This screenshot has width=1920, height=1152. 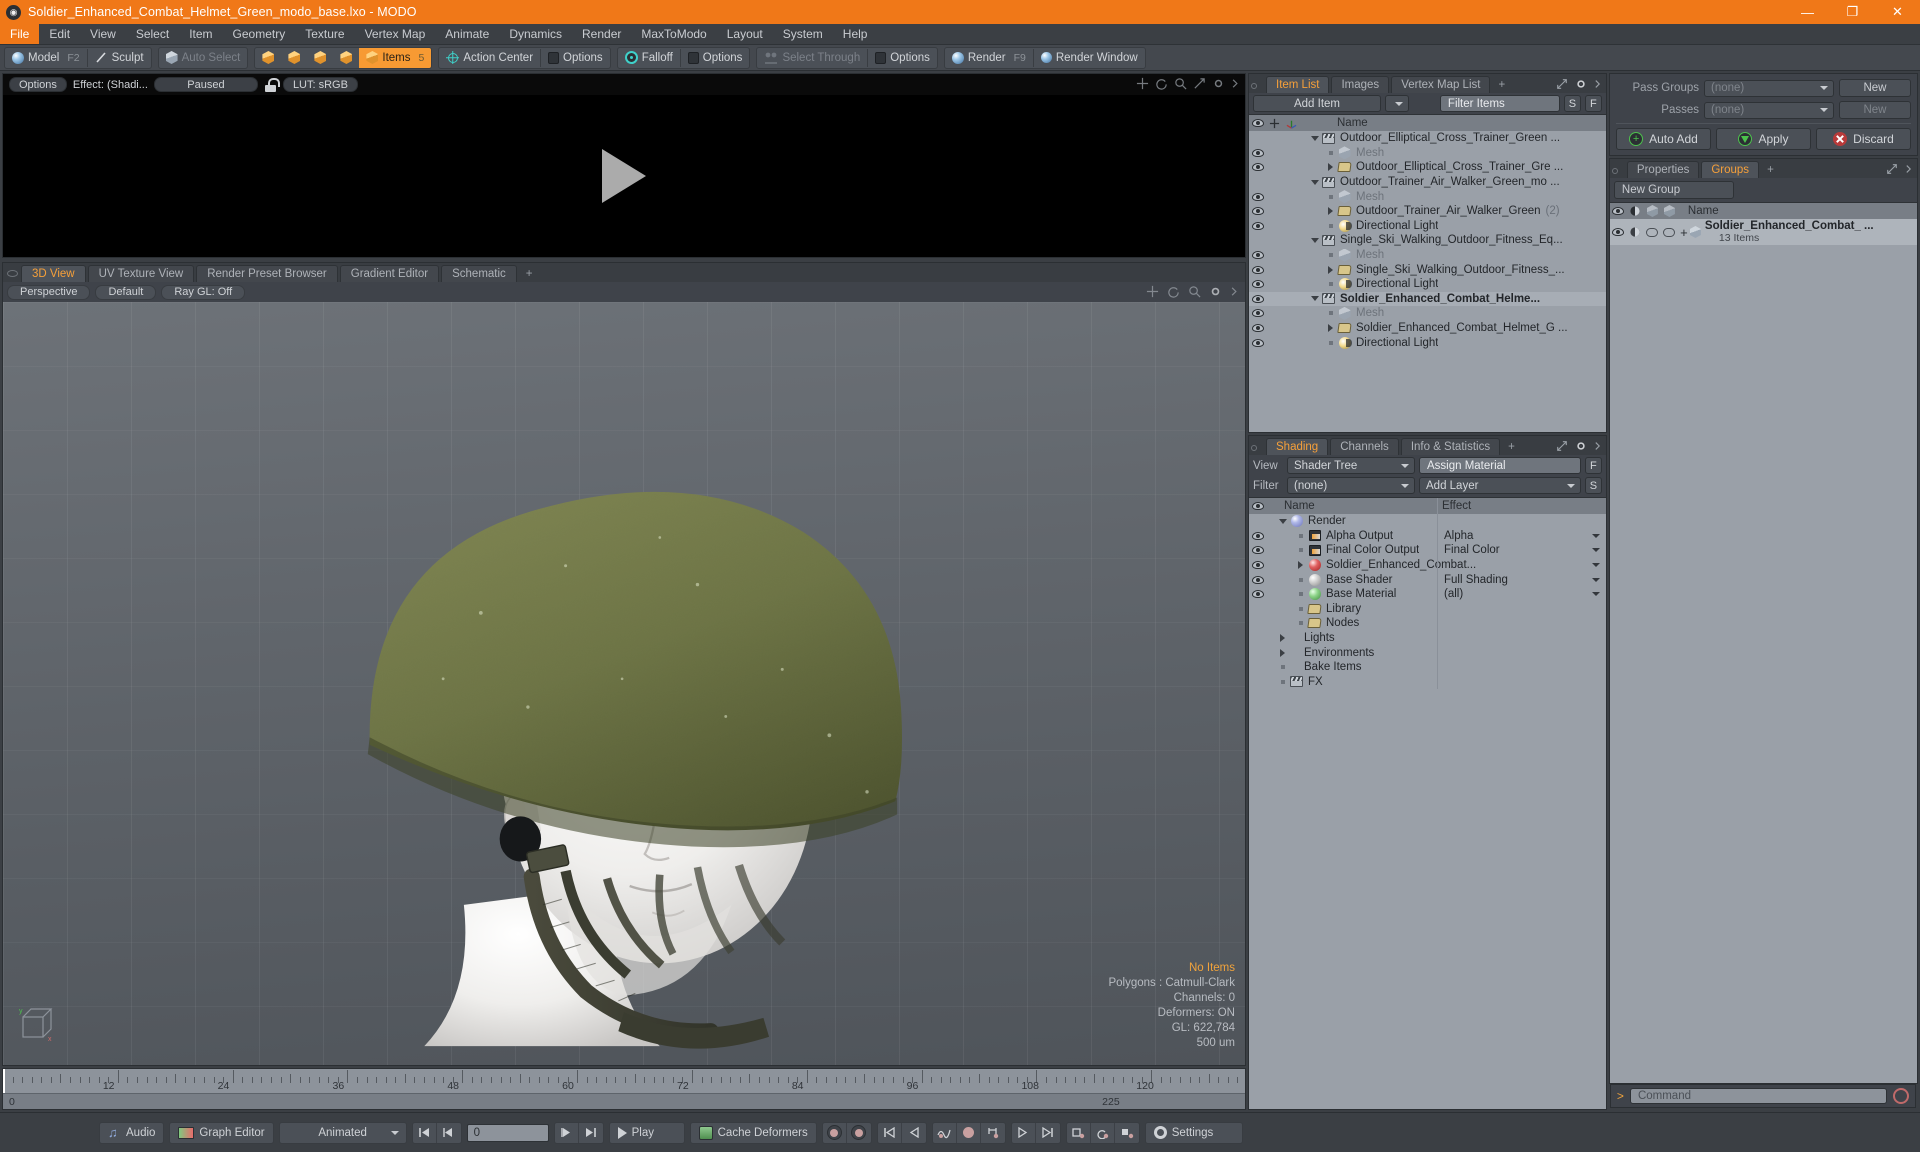 What do you see at coordinates (103, 34) in the screenshot?
I see `menu-item-view: View` at bounding box center [103, 34].